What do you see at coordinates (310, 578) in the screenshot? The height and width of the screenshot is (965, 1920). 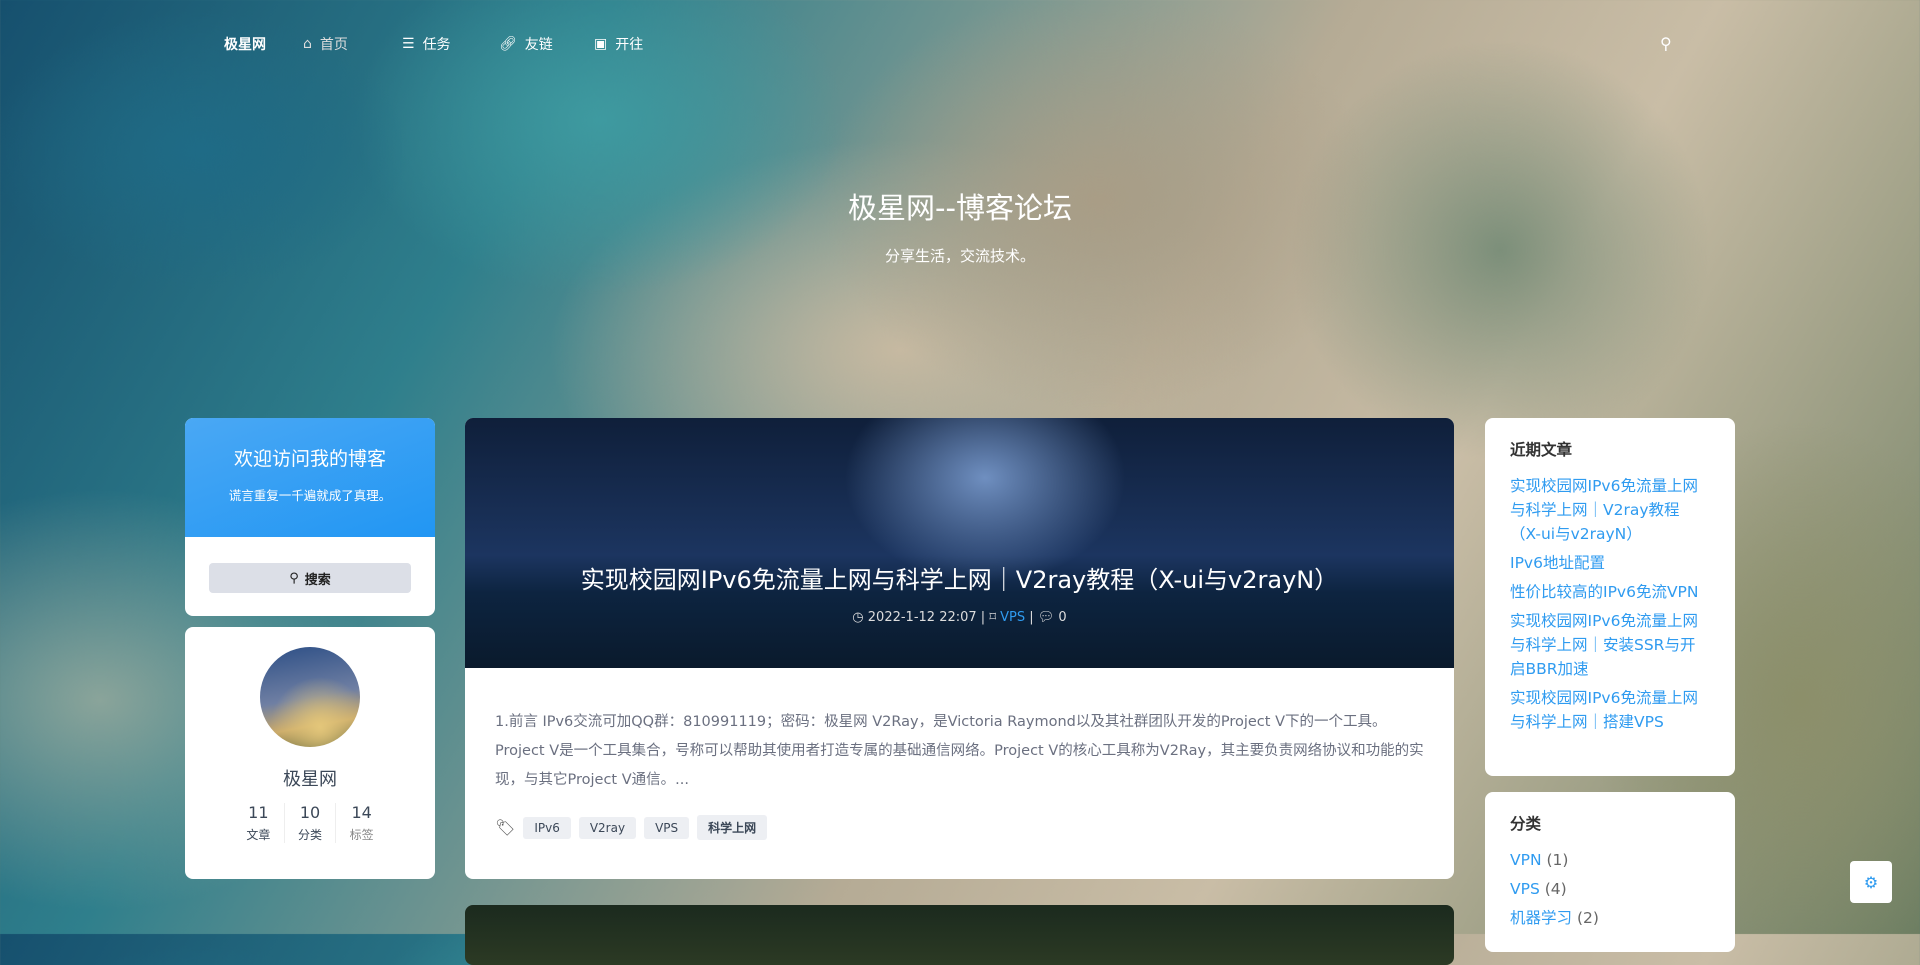 I see `search-button: ⚲ 搜索` at bounding box center [310, 578].